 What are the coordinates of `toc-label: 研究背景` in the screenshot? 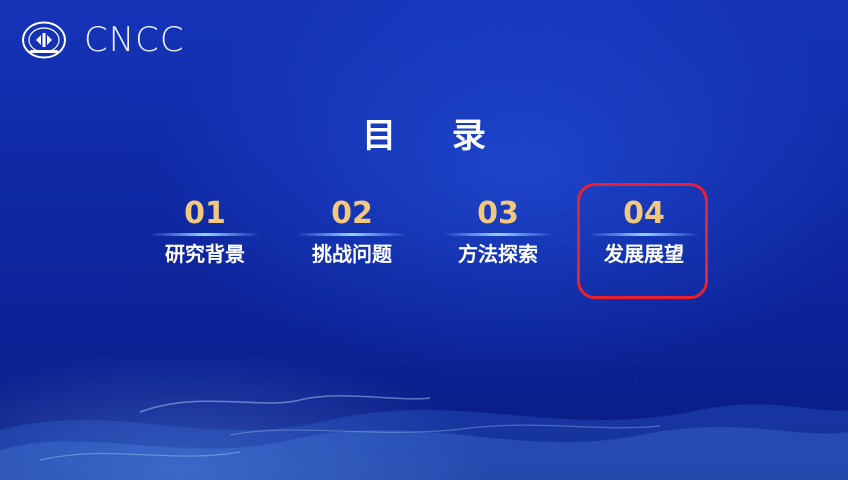 It's located at (205, 254).